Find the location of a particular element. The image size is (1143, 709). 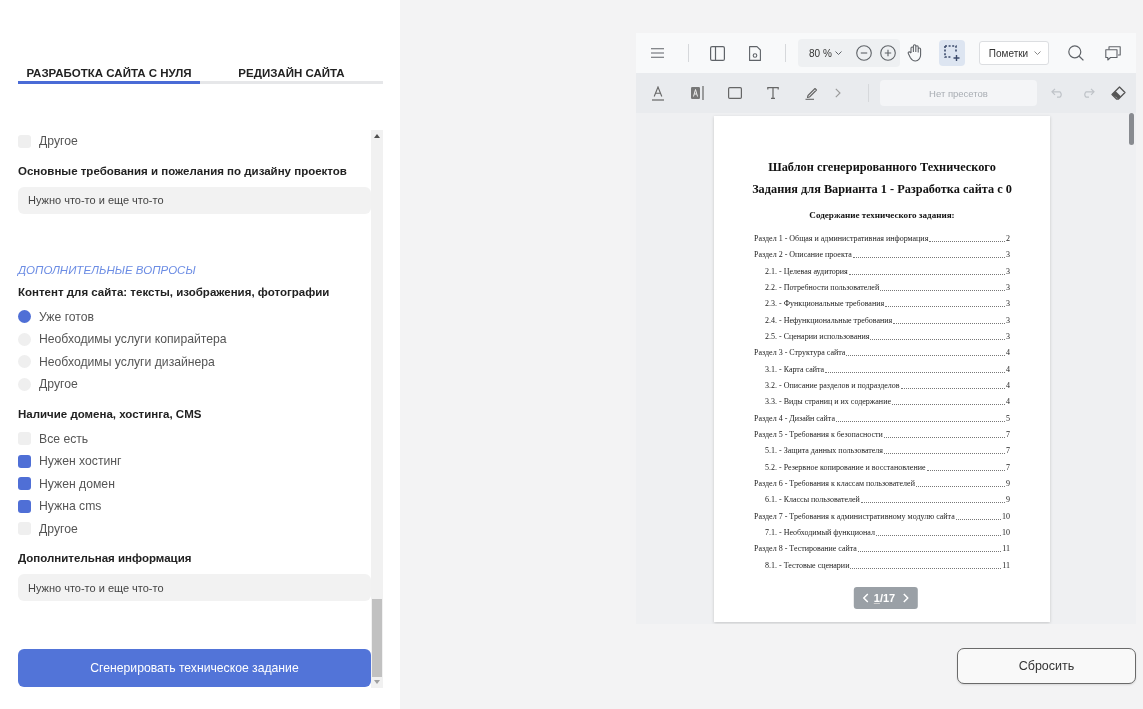

tab: РЕДИЗАЙН САЙТА is located at coordinates (291, 73).